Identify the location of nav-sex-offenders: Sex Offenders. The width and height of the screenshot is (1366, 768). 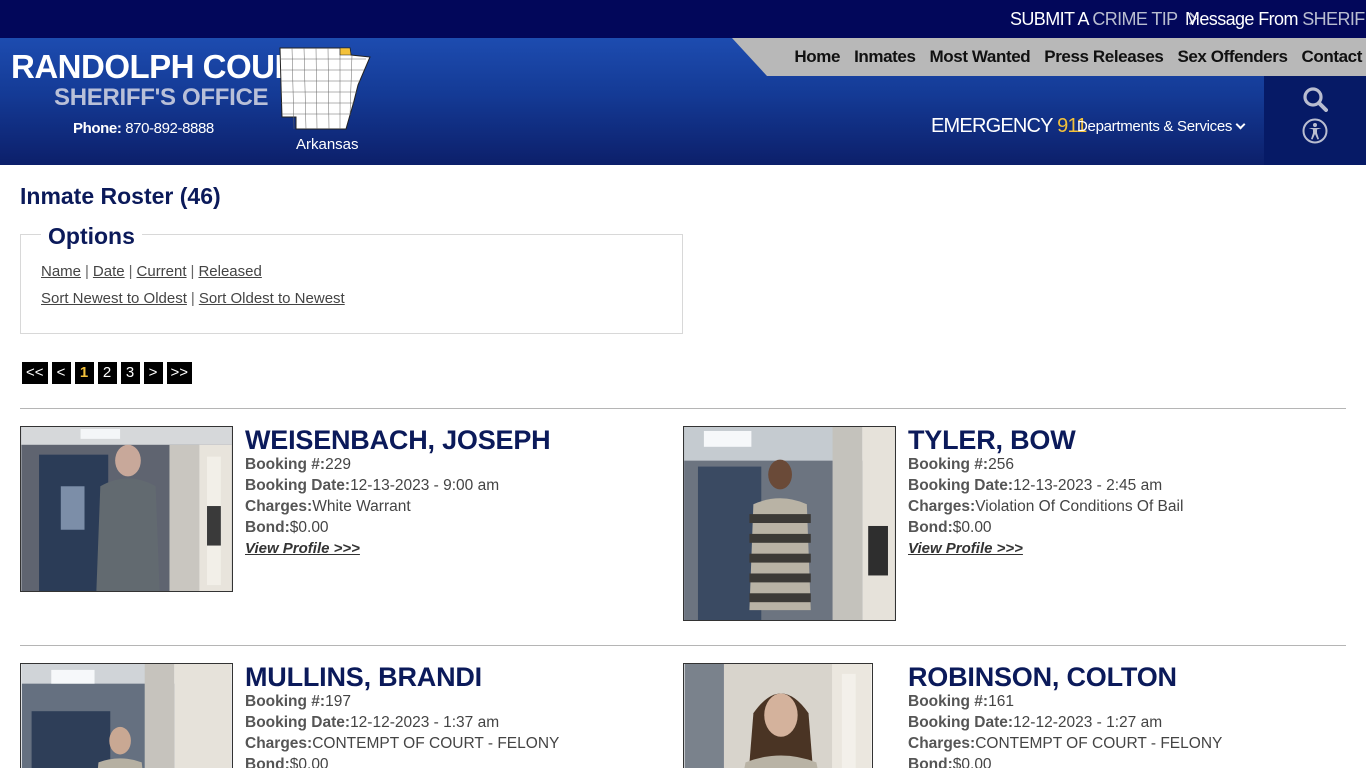
(1232, 57).